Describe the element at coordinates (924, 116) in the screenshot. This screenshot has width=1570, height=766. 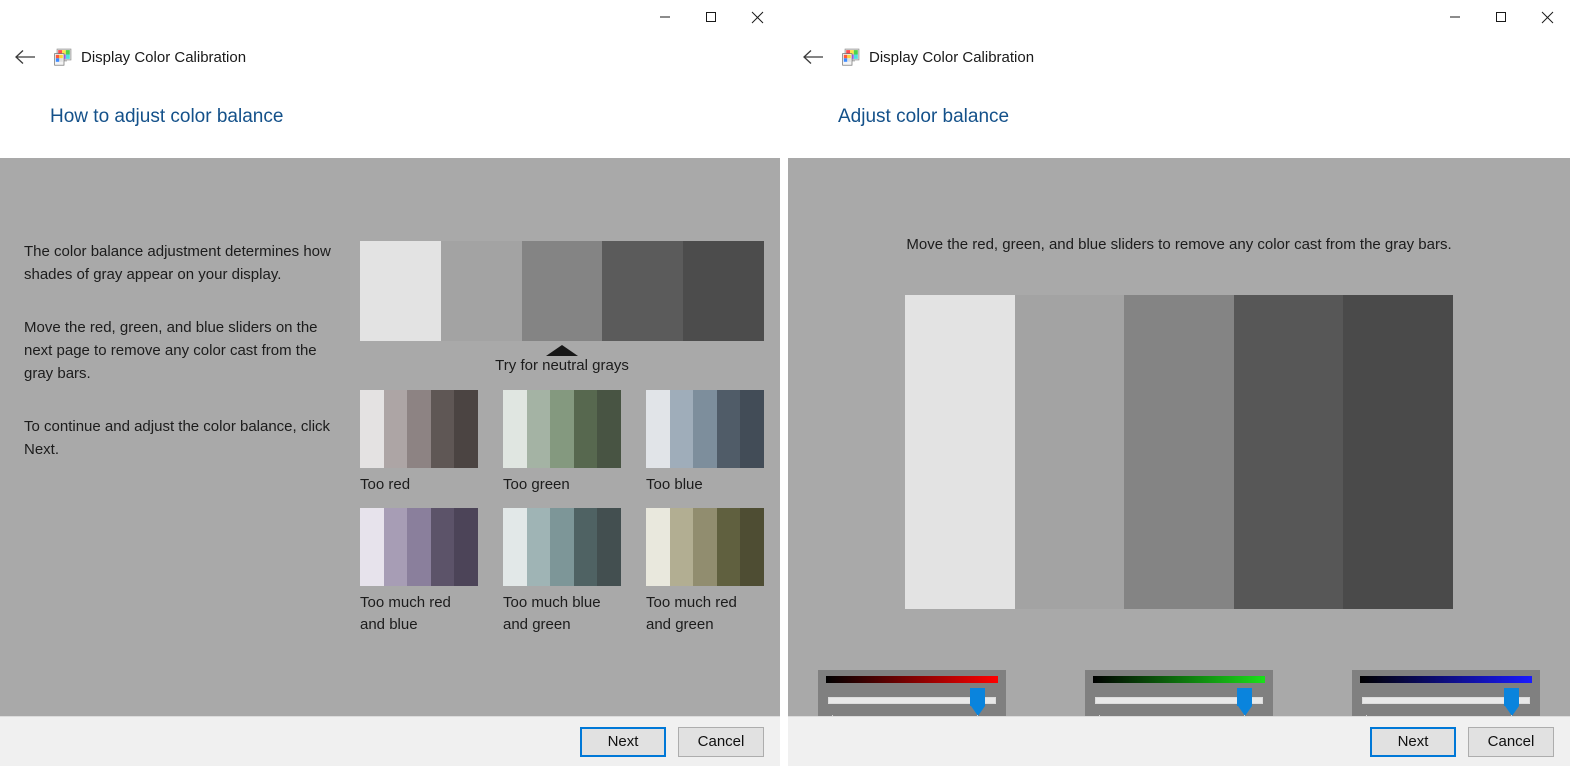
I see `page-title-right: Adjust color balance` at that location.